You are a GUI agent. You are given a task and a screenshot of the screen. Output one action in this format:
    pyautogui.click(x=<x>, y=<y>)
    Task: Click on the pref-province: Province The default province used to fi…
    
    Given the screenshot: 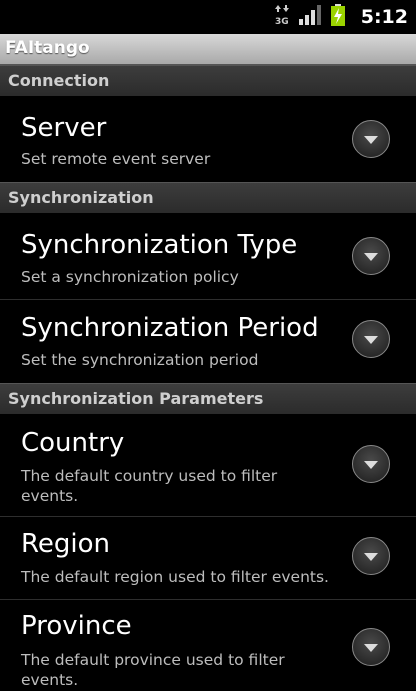 What is the action you would take?
    pyautogui.click(x=208, y=645)
    